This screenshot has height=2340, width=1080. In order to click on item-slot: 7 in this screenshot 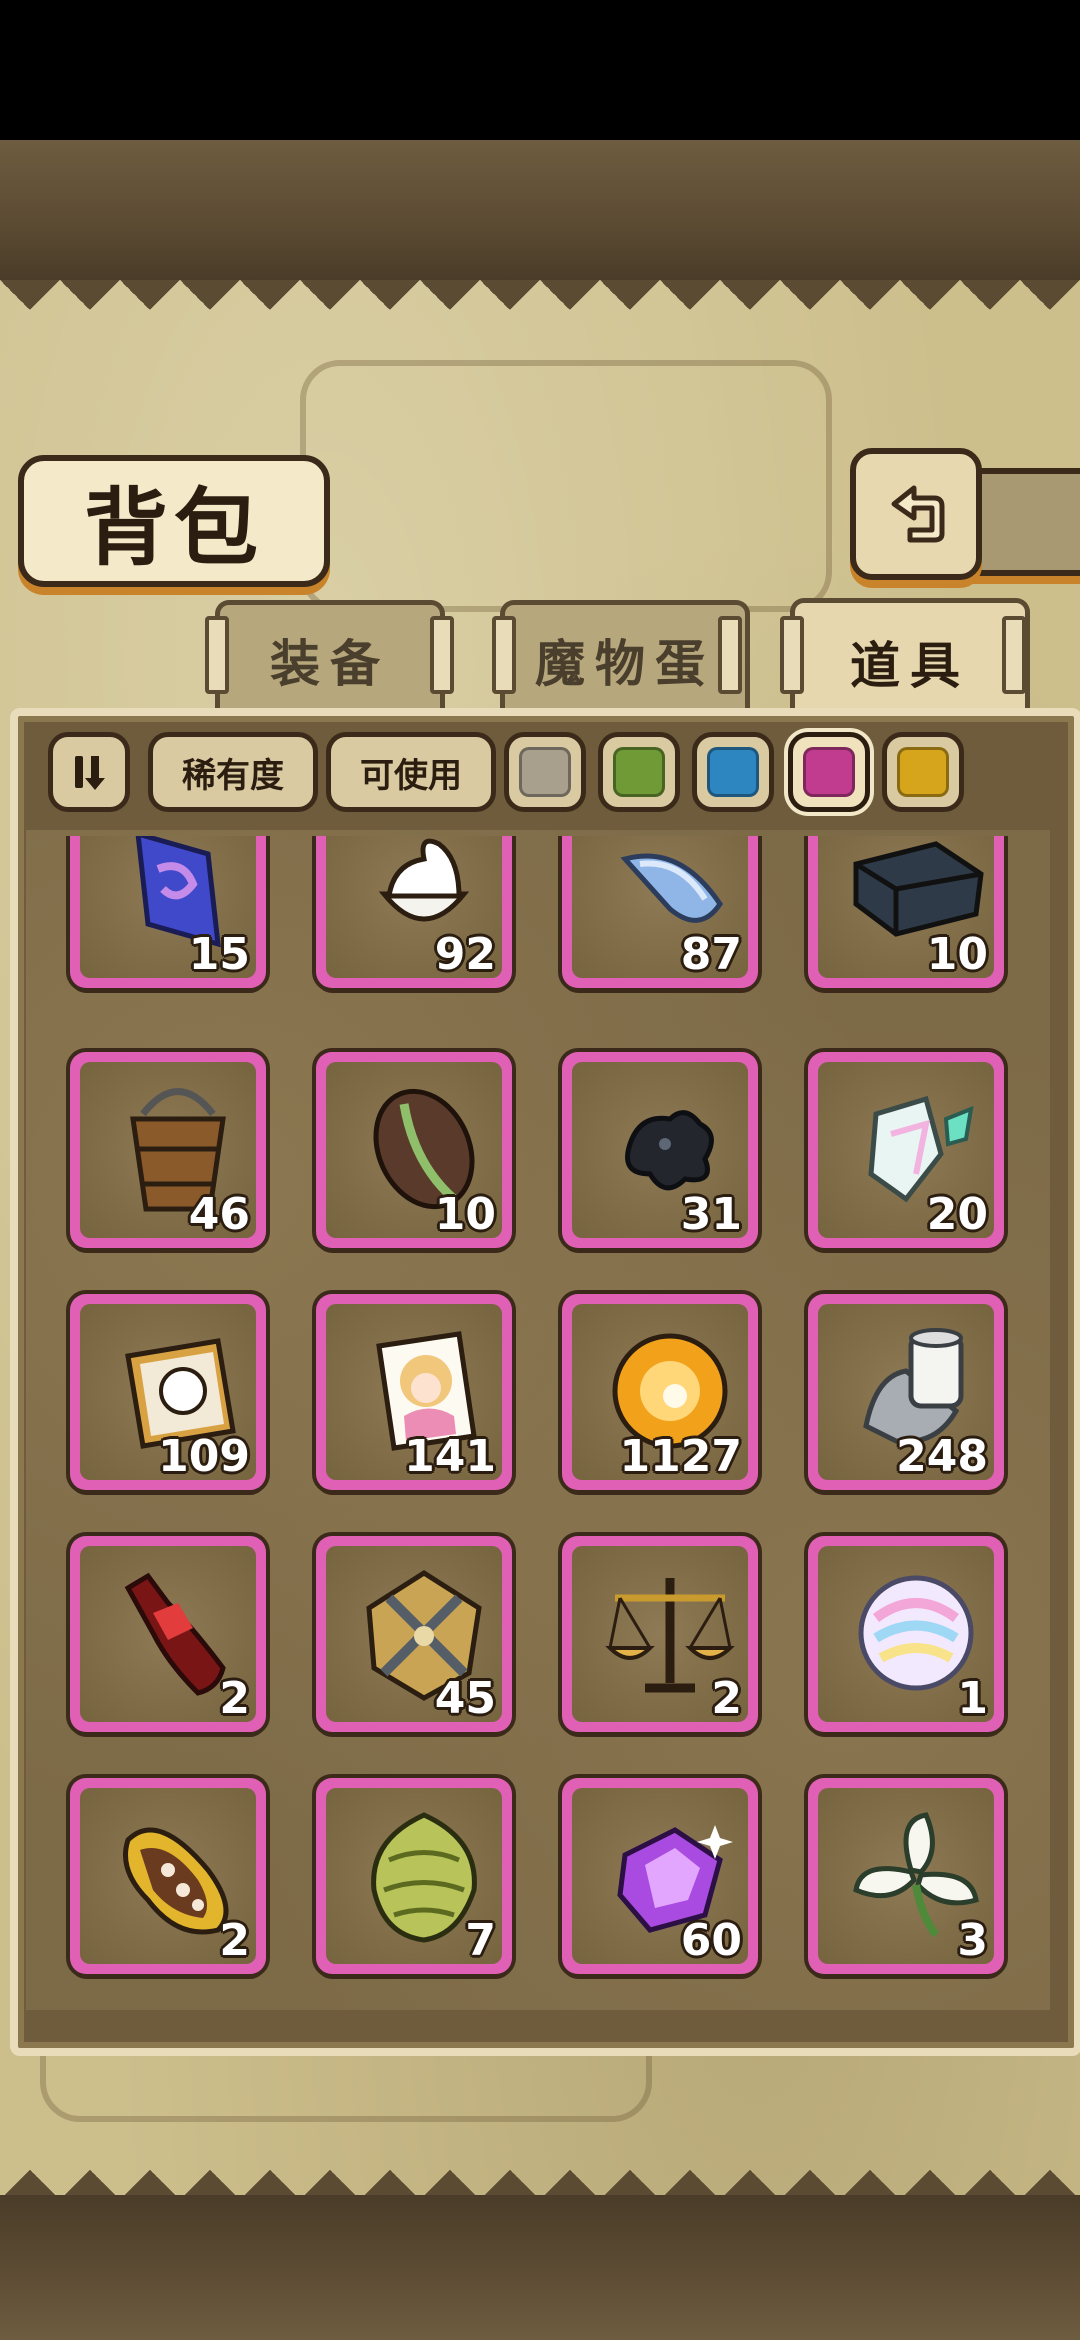, I will do `click(414, 1876)`.